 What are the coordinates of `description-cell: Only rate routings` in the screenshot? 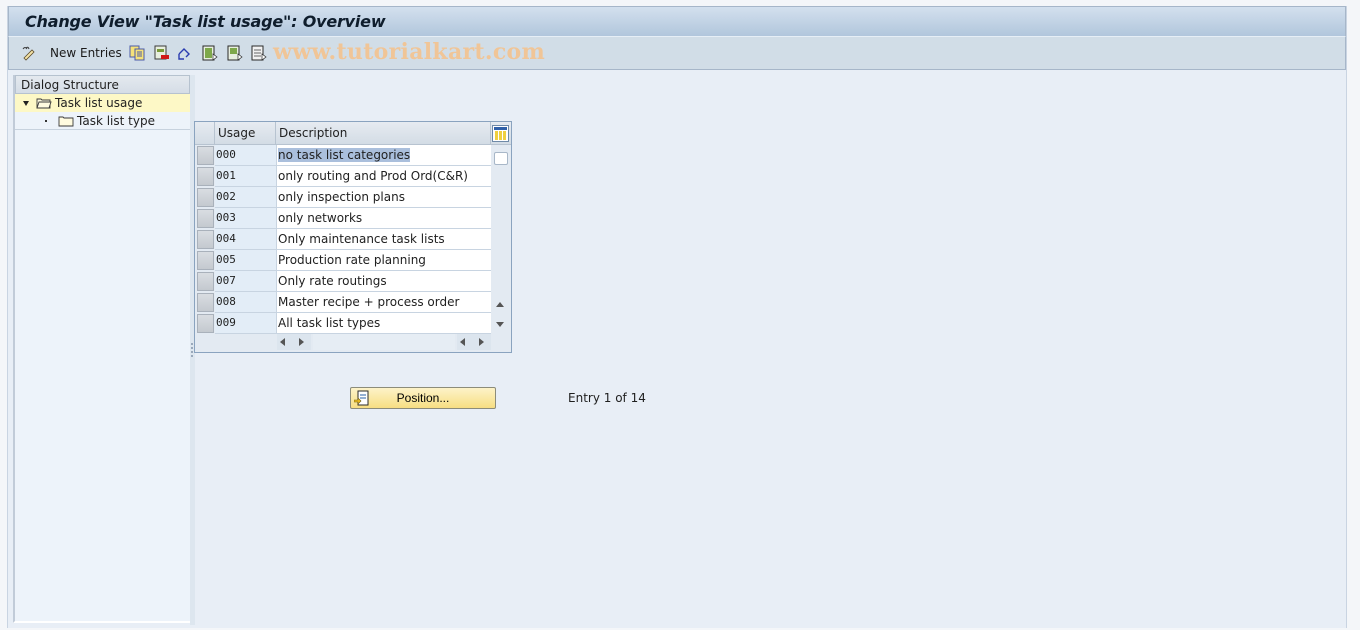 It's located at (383, 281).